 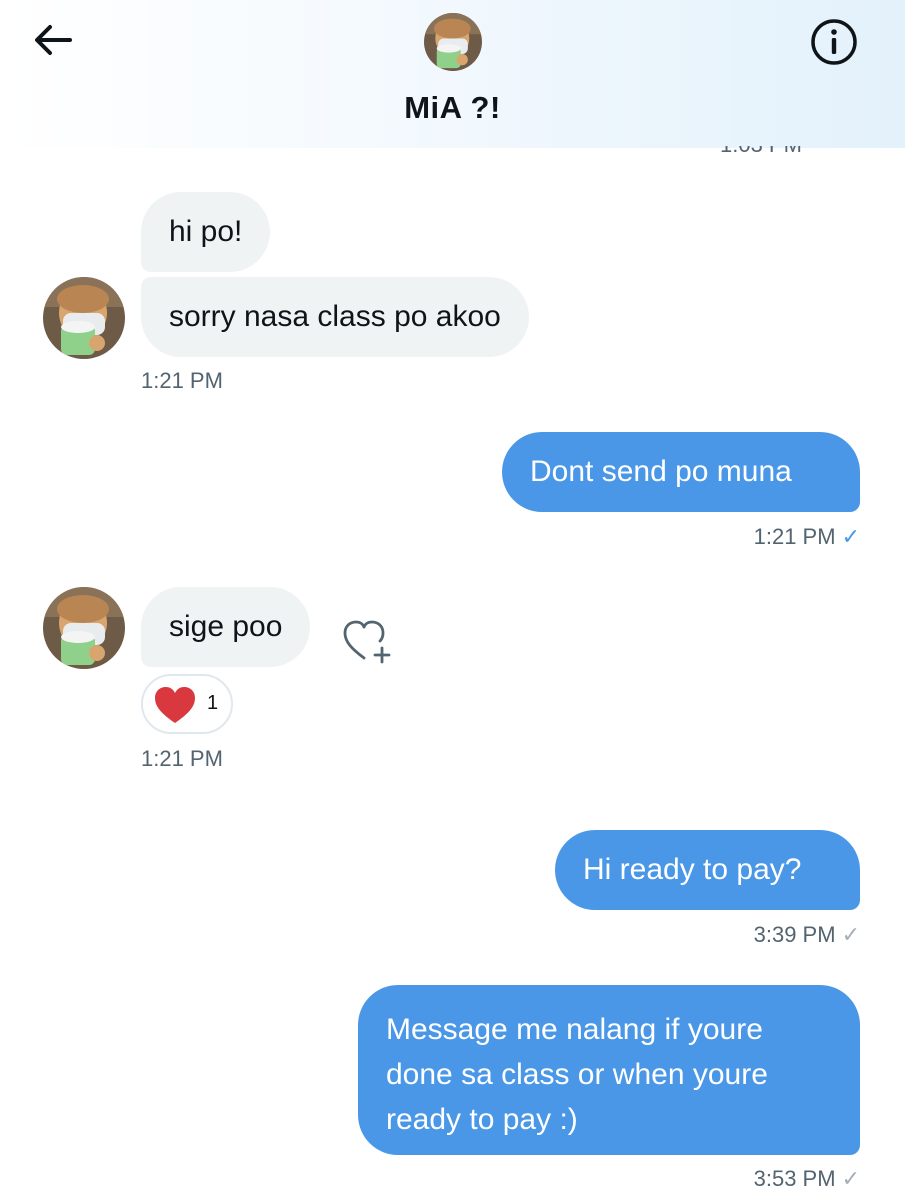 I want to click on message-timestamp: 3:39 PM ✓, so click(x=780, y=935).